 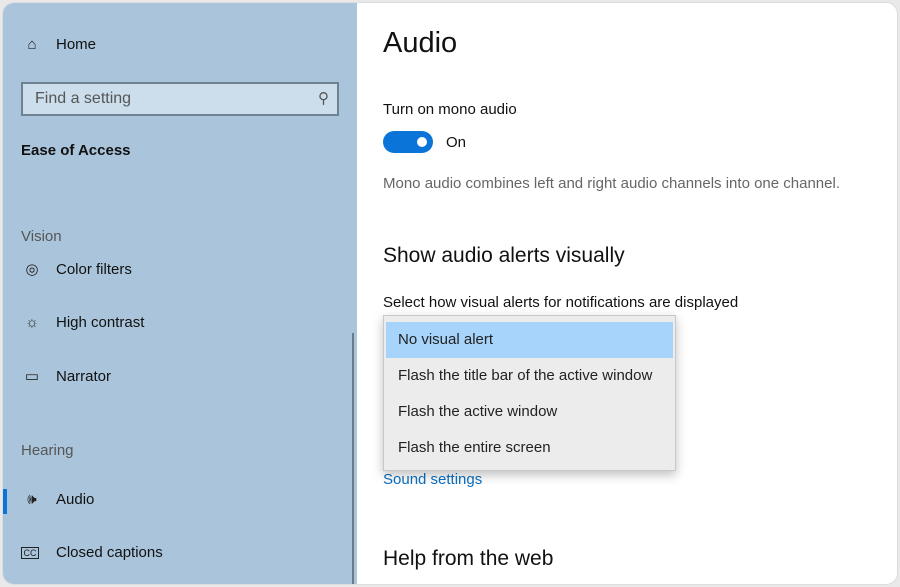 I want to click on sun-icon: ☼, so click(x=32, y=322).